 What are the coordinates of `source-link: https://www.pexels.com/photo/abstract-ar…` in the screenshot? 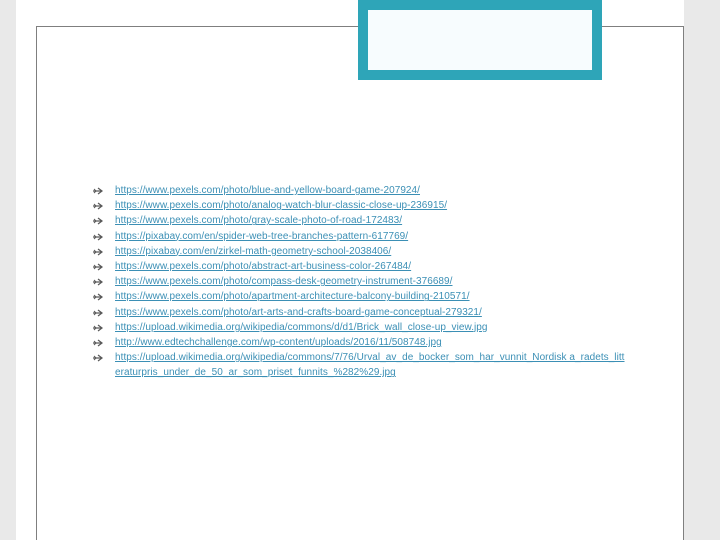 It's located at (371, 266).